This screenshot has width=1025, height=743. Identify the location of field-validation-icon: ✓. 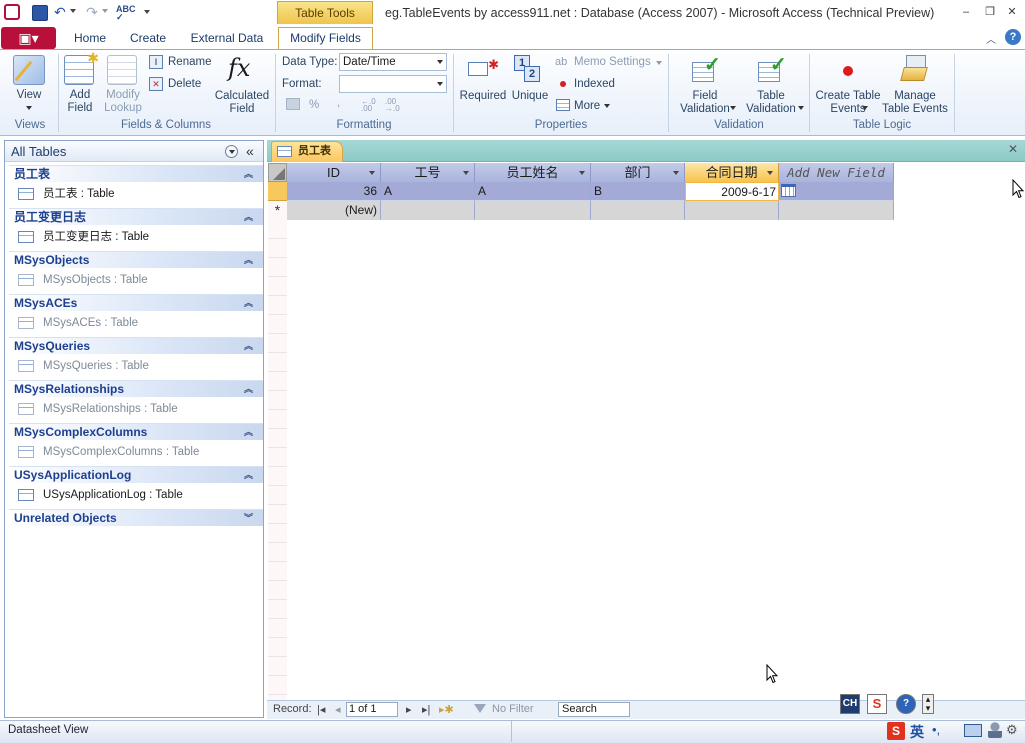
(707, 70).